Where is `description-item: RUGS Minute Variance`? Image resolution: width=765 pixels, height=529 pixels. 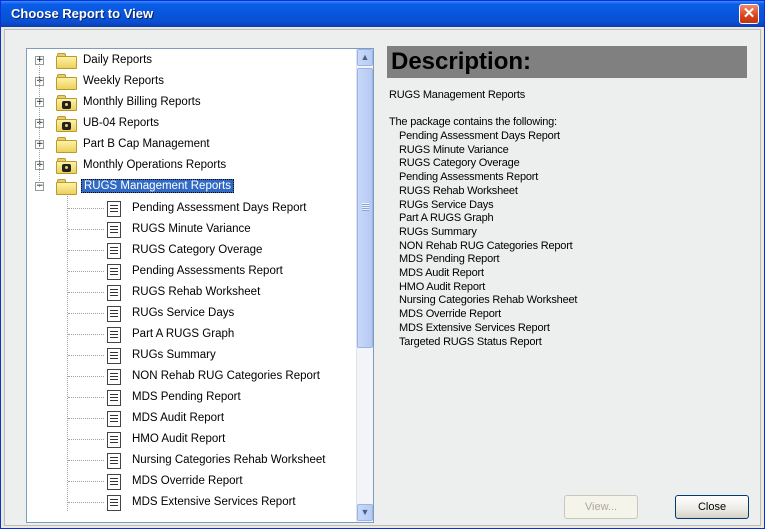 description-item: RUGS Minute Variance is located at coordinates (454, 149).